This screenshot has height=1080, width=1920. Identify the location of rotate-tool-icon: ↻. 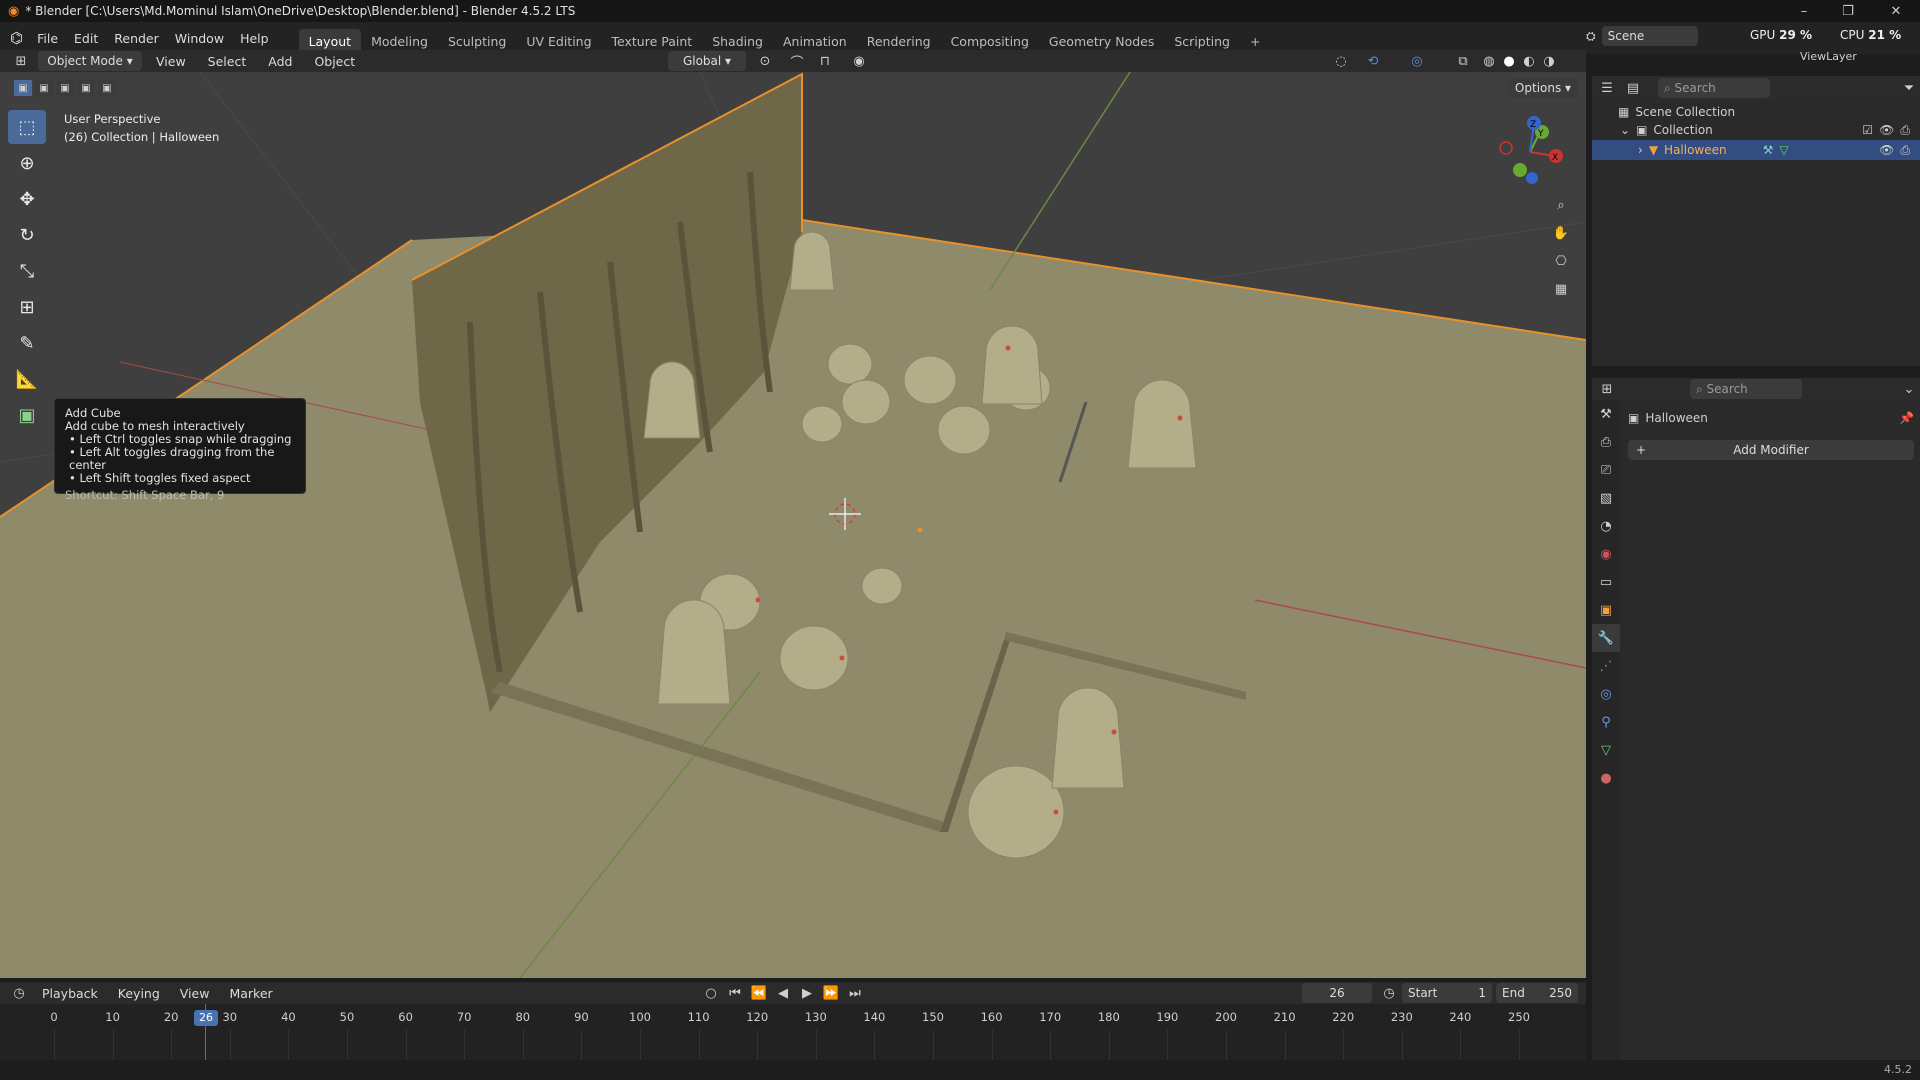
(27, 235).